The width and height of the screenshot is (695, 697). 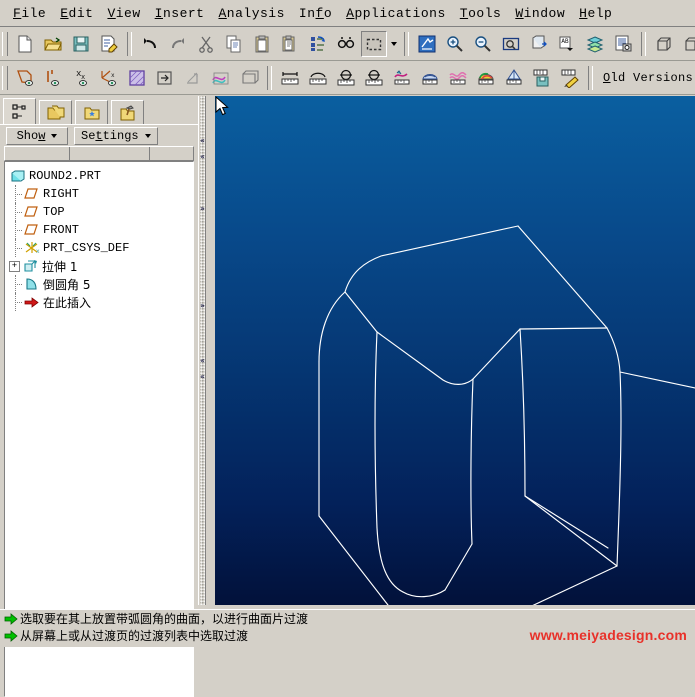 I want to click on blend-icon, so click(x=249, y=78).